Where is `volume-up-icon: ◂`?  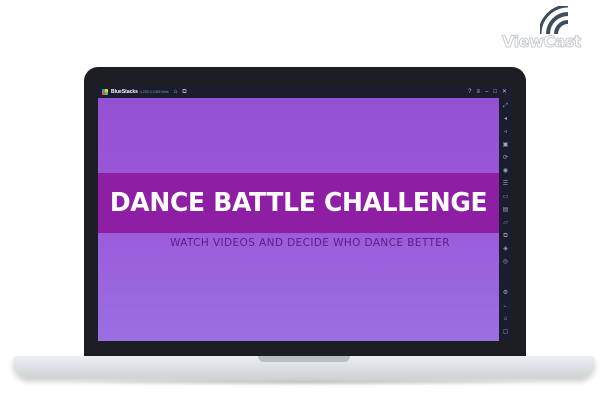
volume-up-icon: ◂ is located at coordinates (505, 119).